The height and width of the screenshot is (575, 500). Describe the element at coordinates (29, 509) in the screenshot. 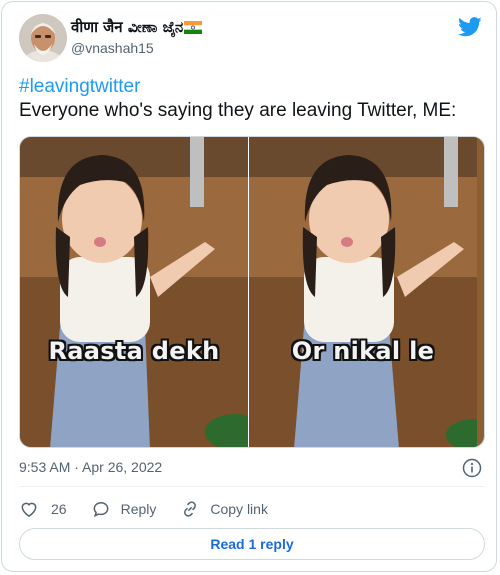

I see `heart-icon` at that location.